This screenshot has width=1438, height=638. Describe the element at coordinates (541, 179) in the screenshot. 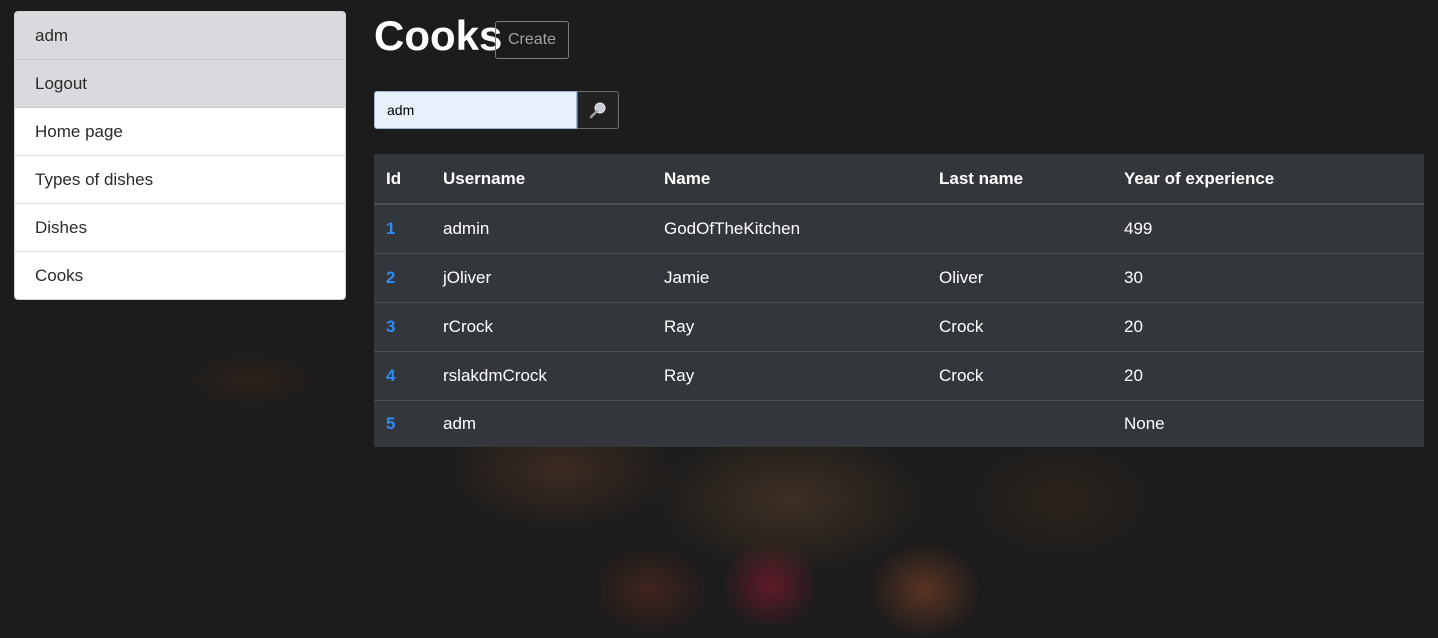

I see `column-header-username: Username` at that location.